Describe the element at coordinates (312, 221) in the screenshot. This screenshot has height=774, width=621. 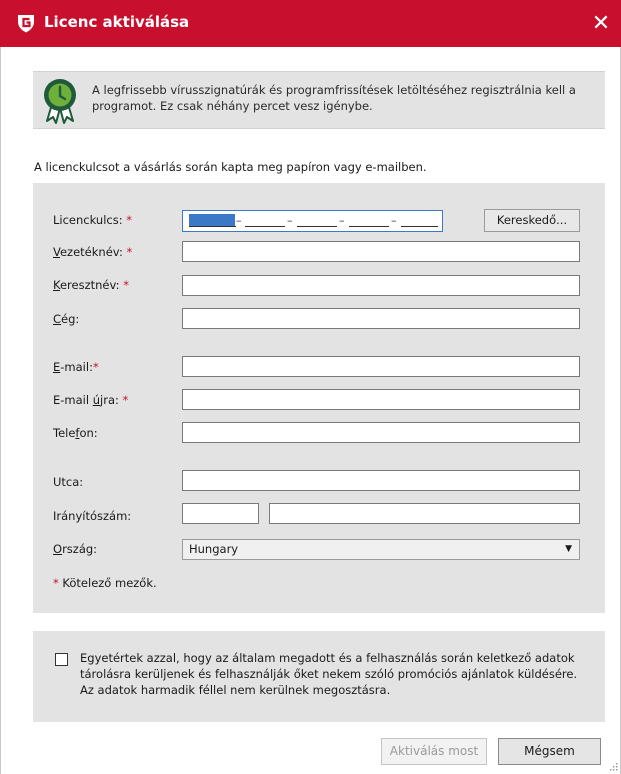
I see `license-key-input: – – – –` at that location.